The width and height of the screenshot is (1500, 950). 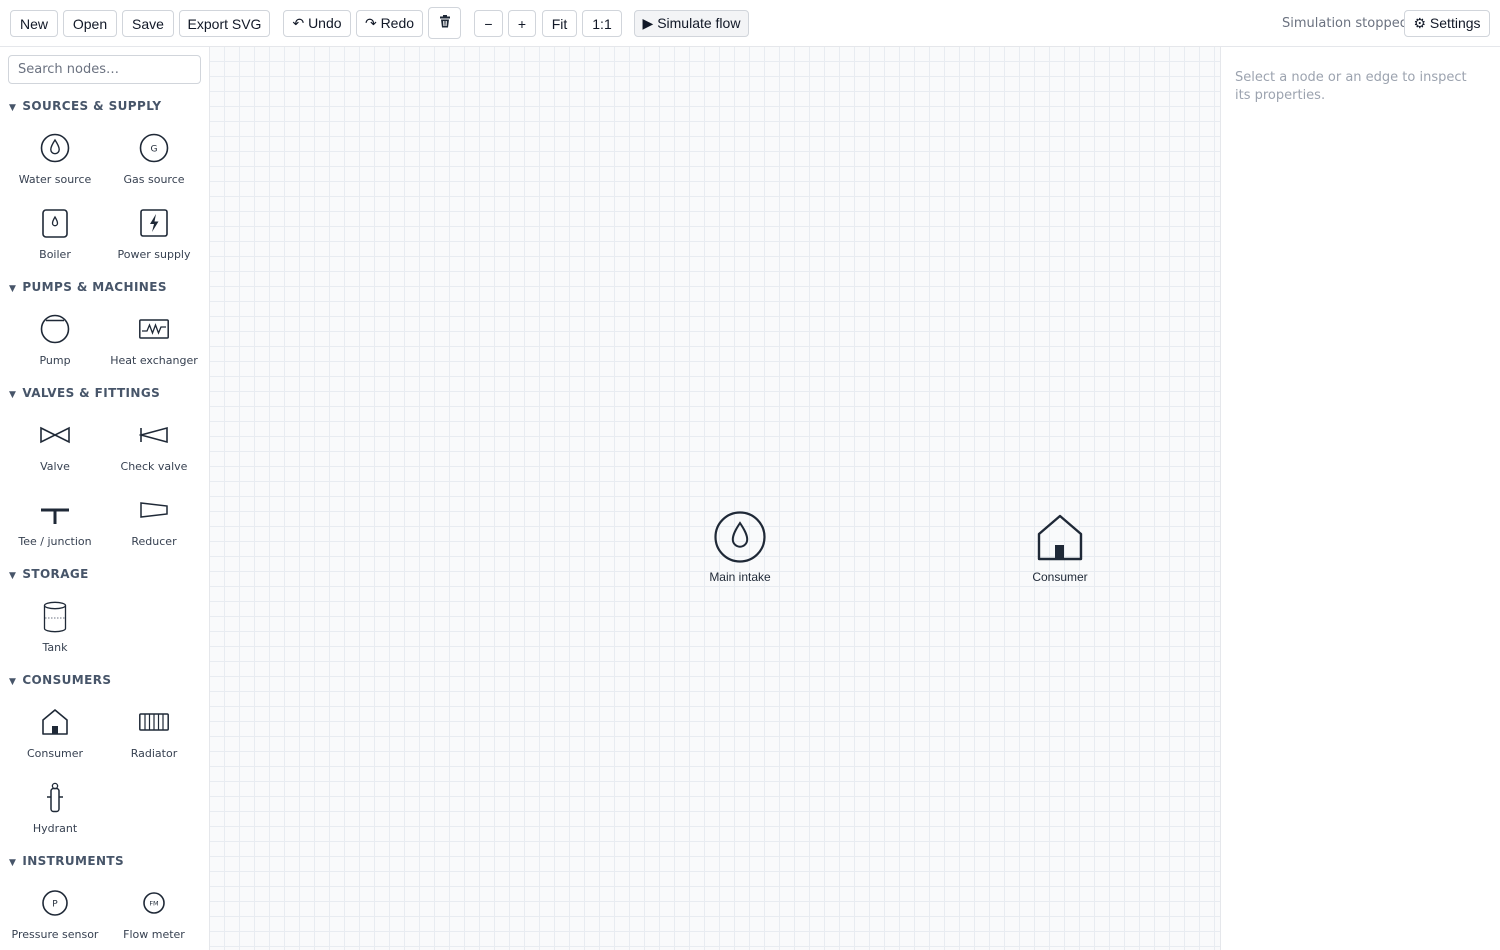 I want to click on palette-item-valve: Valve, so click(x=55, y=450).